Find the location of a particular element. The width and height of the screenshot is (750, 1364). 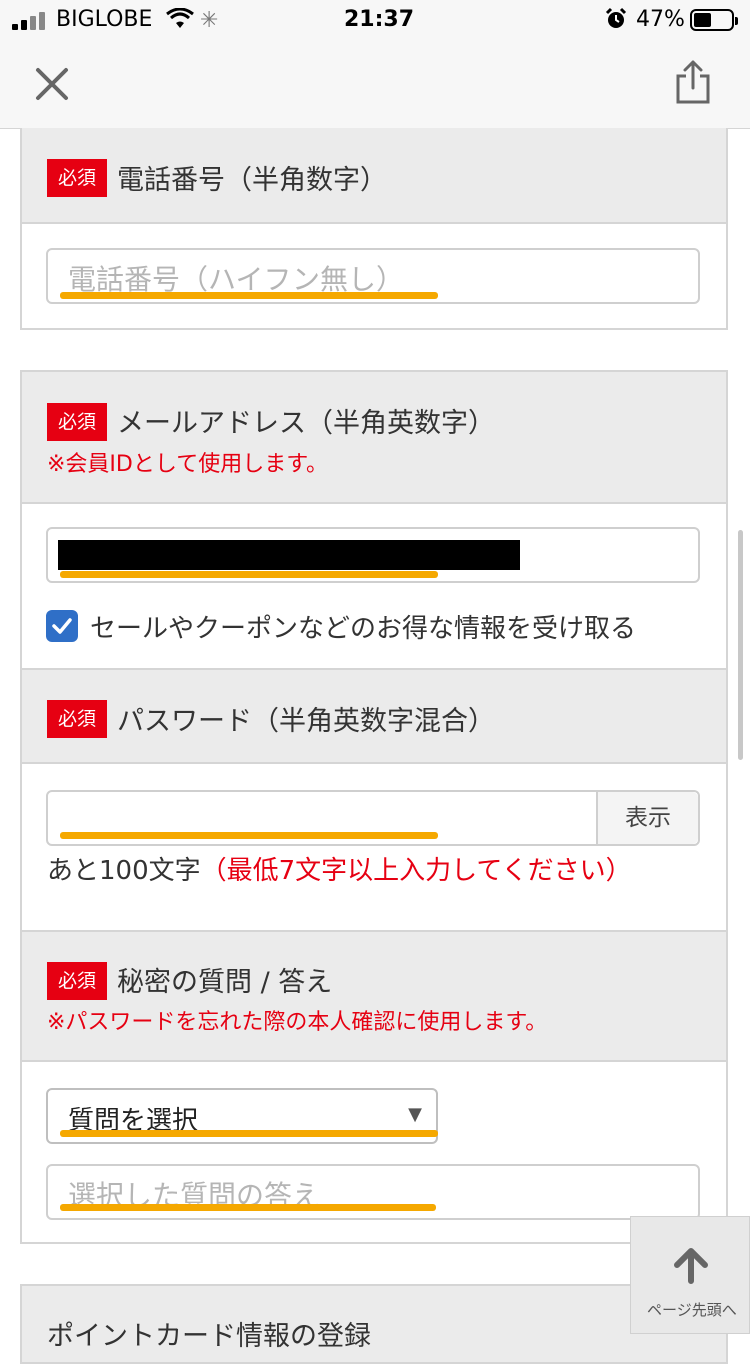

battery-icon is located at coordinates (714, 20).